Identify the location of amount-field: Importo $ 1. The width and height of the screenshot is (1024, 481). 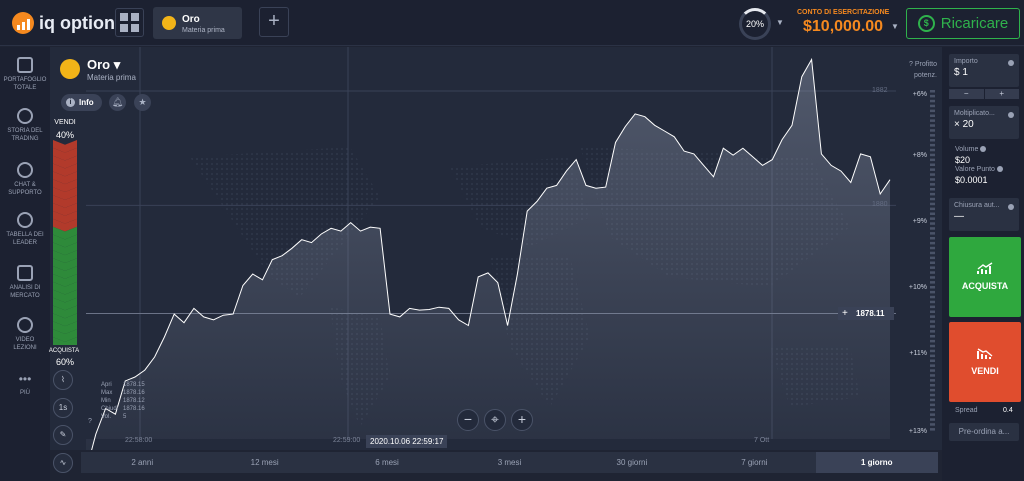
(984, 70).